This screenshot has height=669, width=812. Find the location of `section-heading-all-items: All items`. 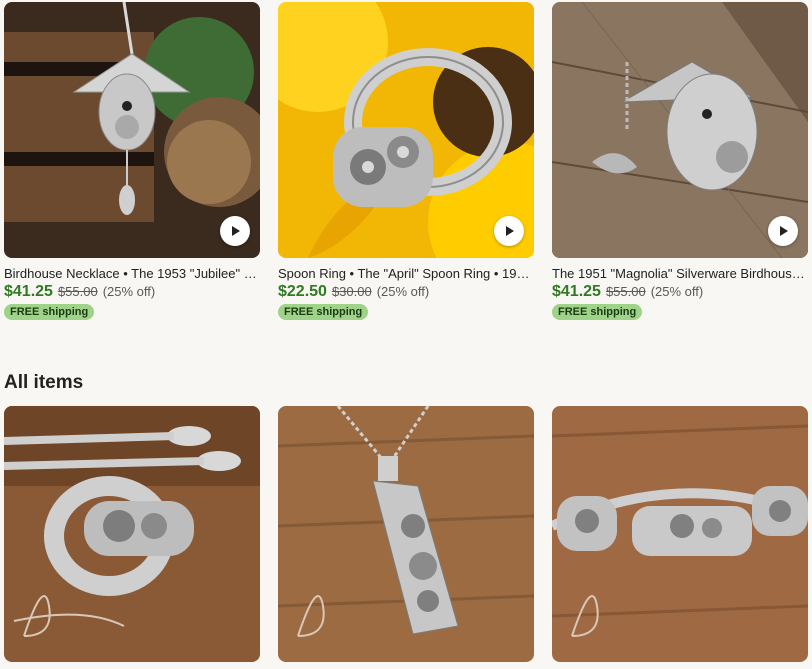

section-heading-all-items: All items is located at coordinates (44, 382).